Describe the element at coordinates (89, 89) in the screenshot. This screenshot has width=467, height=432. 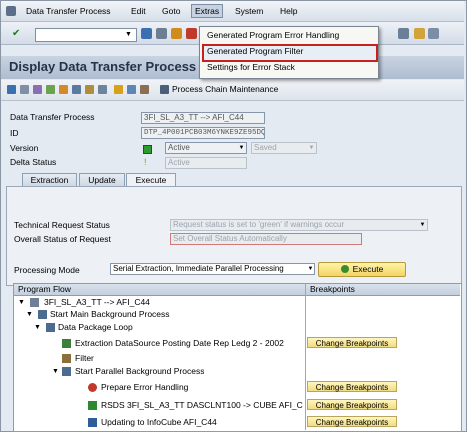
I see `where-used-icon` at that location.